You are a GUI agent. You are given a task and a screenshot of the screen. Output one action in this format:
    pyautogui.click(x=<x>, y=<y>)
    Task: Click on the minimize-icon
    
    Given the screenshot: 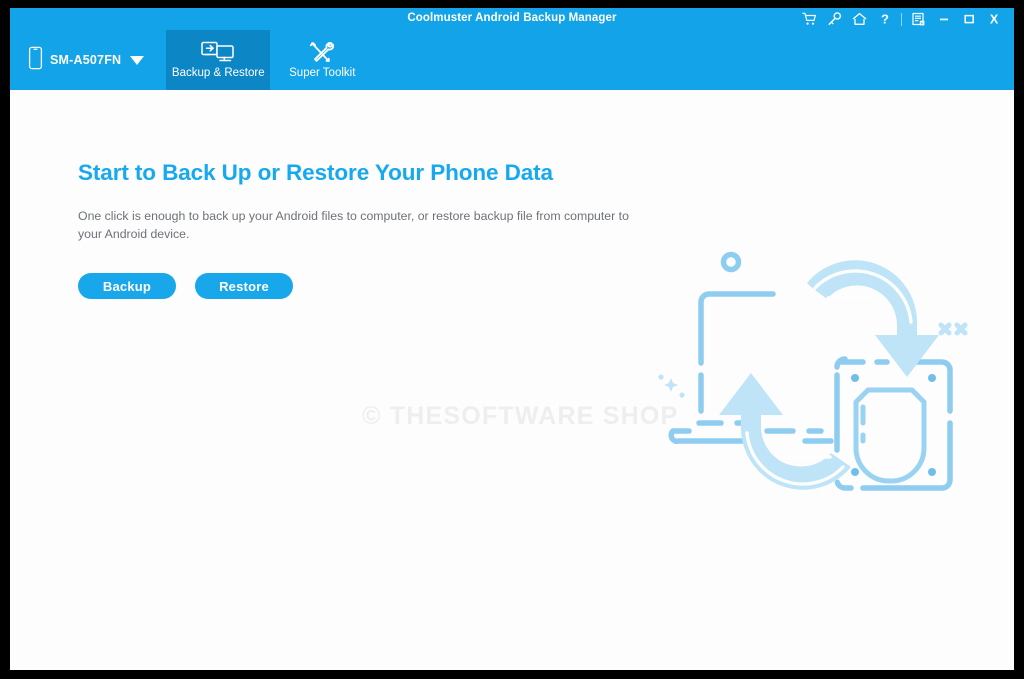 What is the action you would take?
    pyautogui.click(x=943, y=19)
    